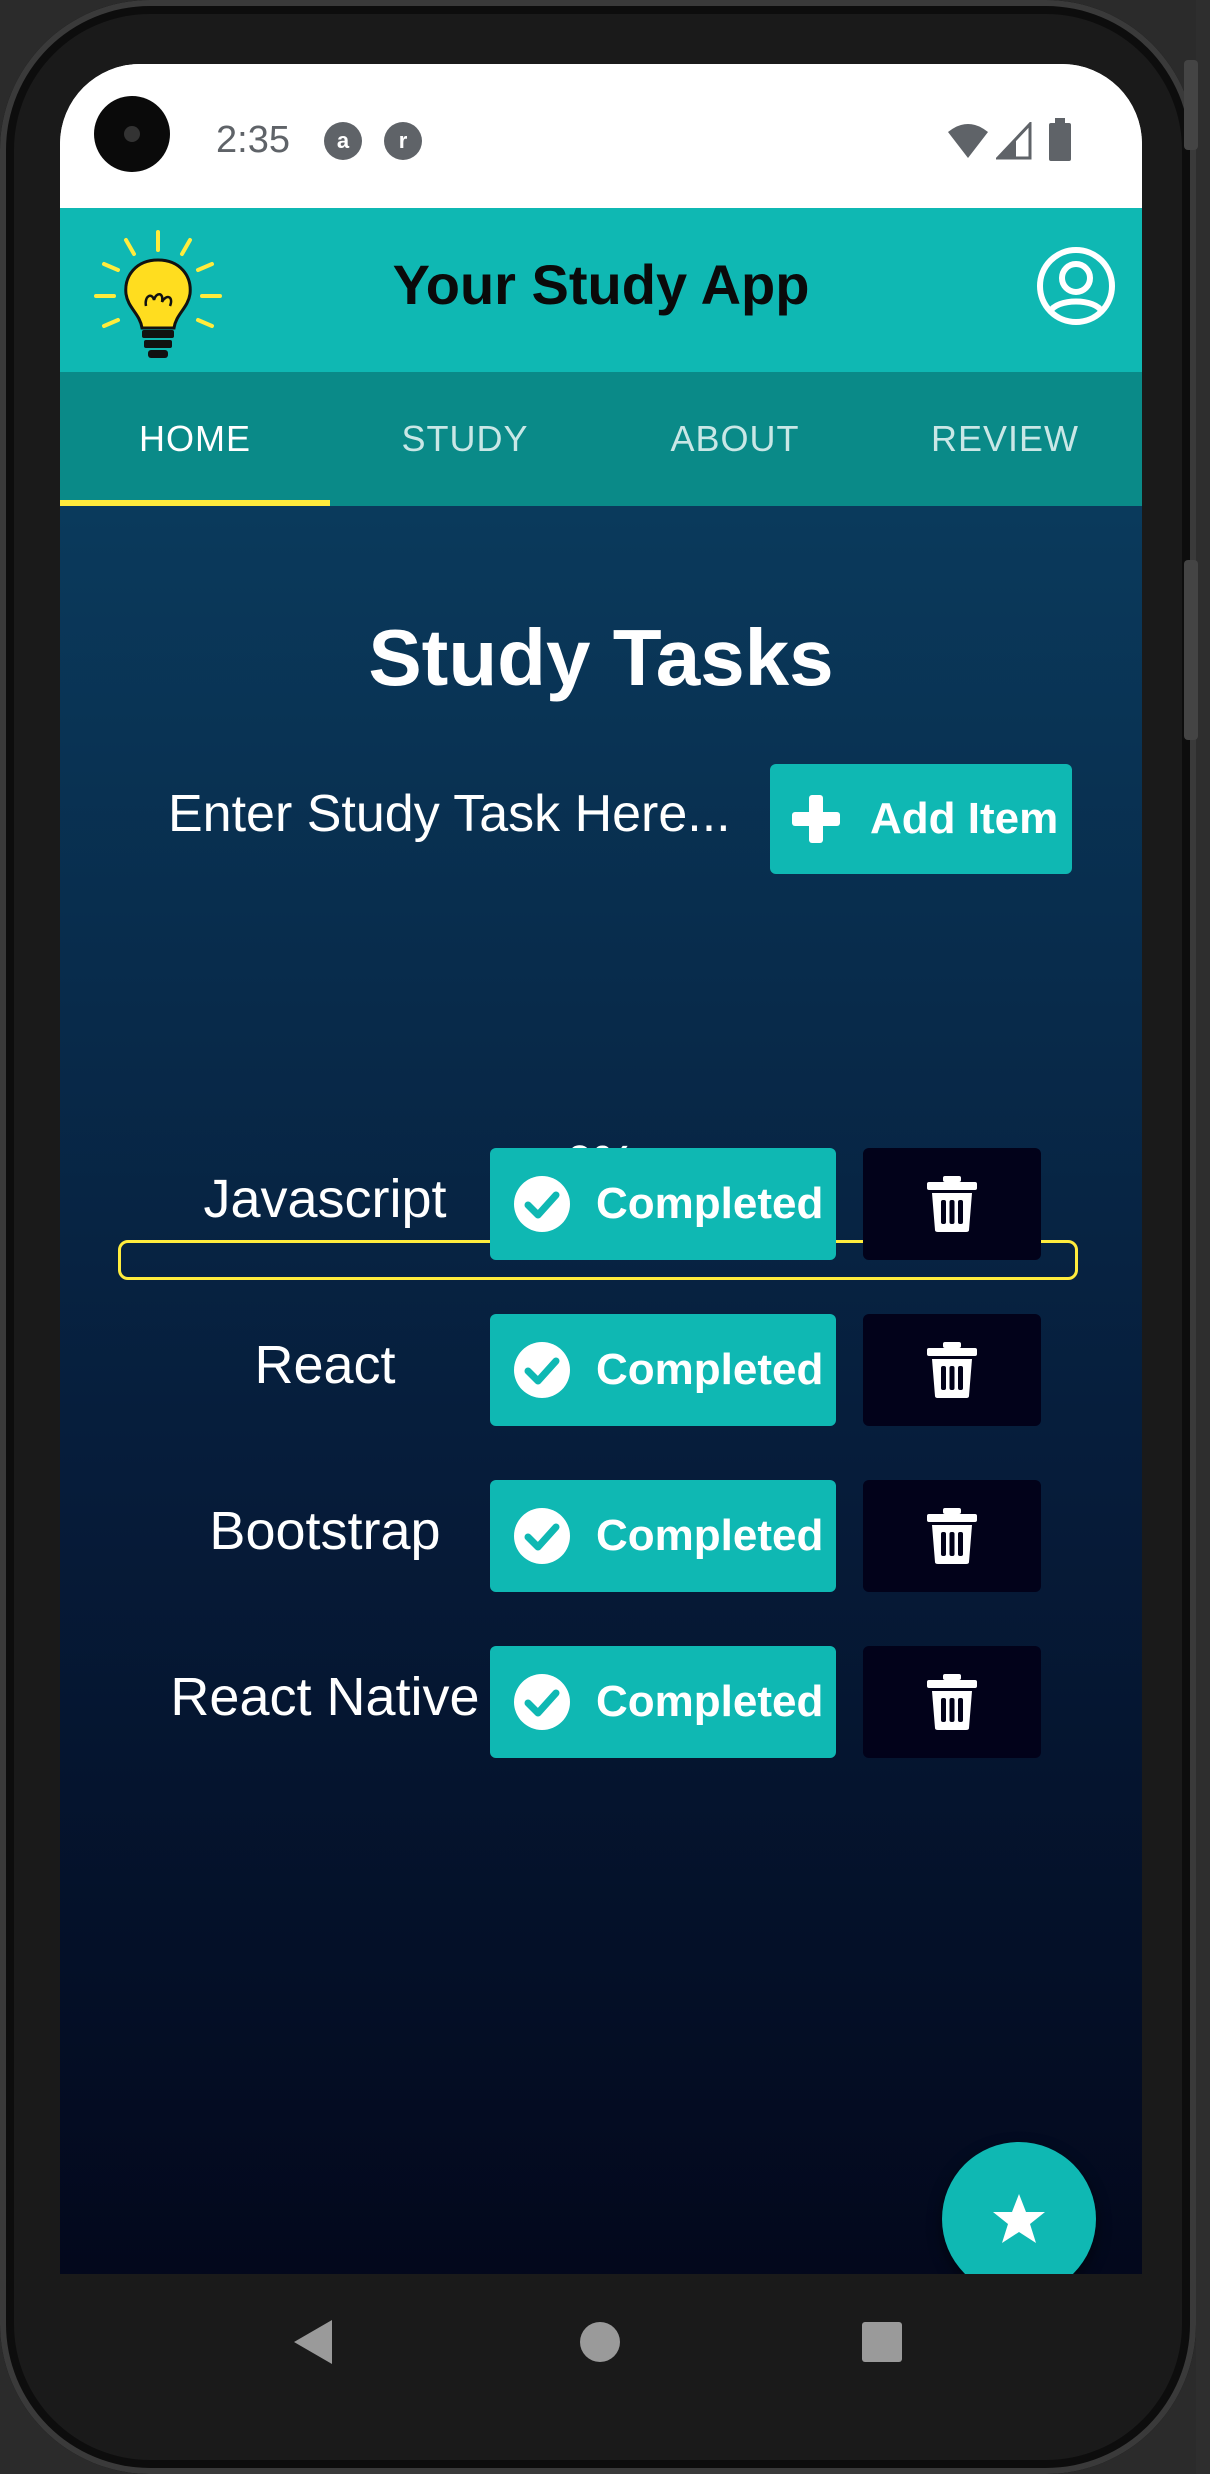 The width and height of the screenshot is (1210, 2474). Describe the element at coordinates (195, 439) in the screenshot. I see `tab-home: HOME` at that location.